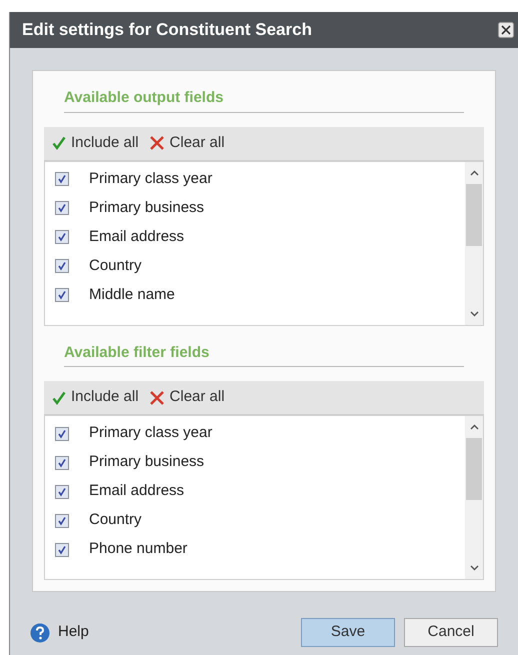  I want to click on field-label: Phone number, so click(138, 549).